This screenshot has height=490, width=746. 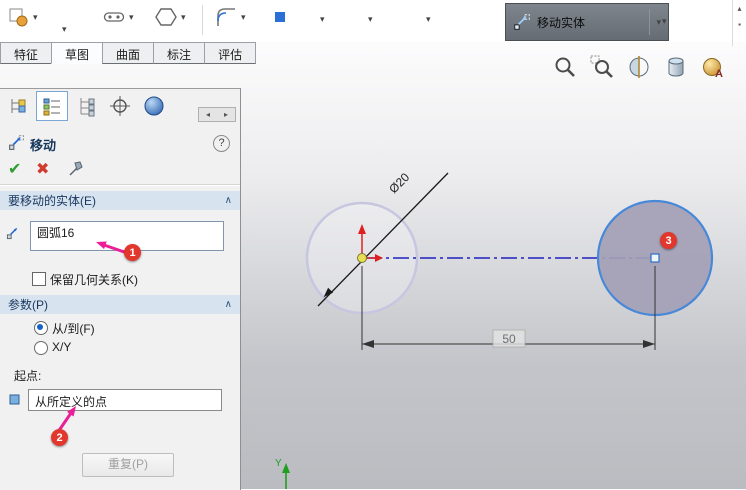 What do you see at coordinates (713, 67) in the screenshot?
I see `appearance-icon: A` at bounding box center [713, 67].